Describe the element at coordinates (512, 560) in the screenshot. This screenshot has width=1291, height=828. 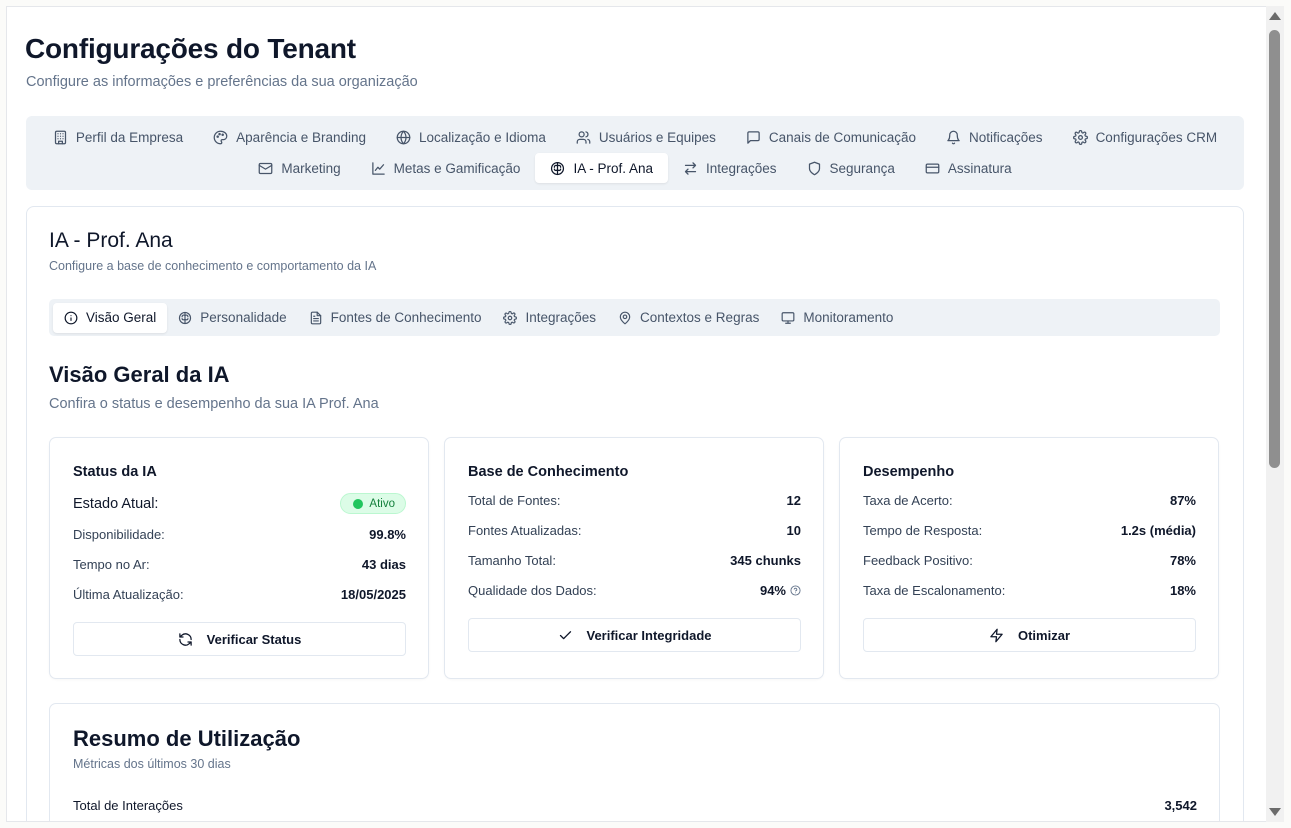
I see `row-label: Tamanho Total:` at that location.